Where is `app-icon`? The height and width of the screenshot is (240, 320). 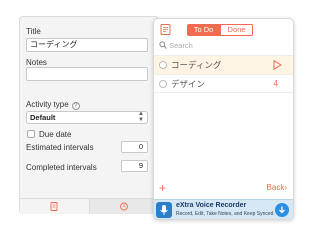 app-icon is located at coordinates (164, 210).